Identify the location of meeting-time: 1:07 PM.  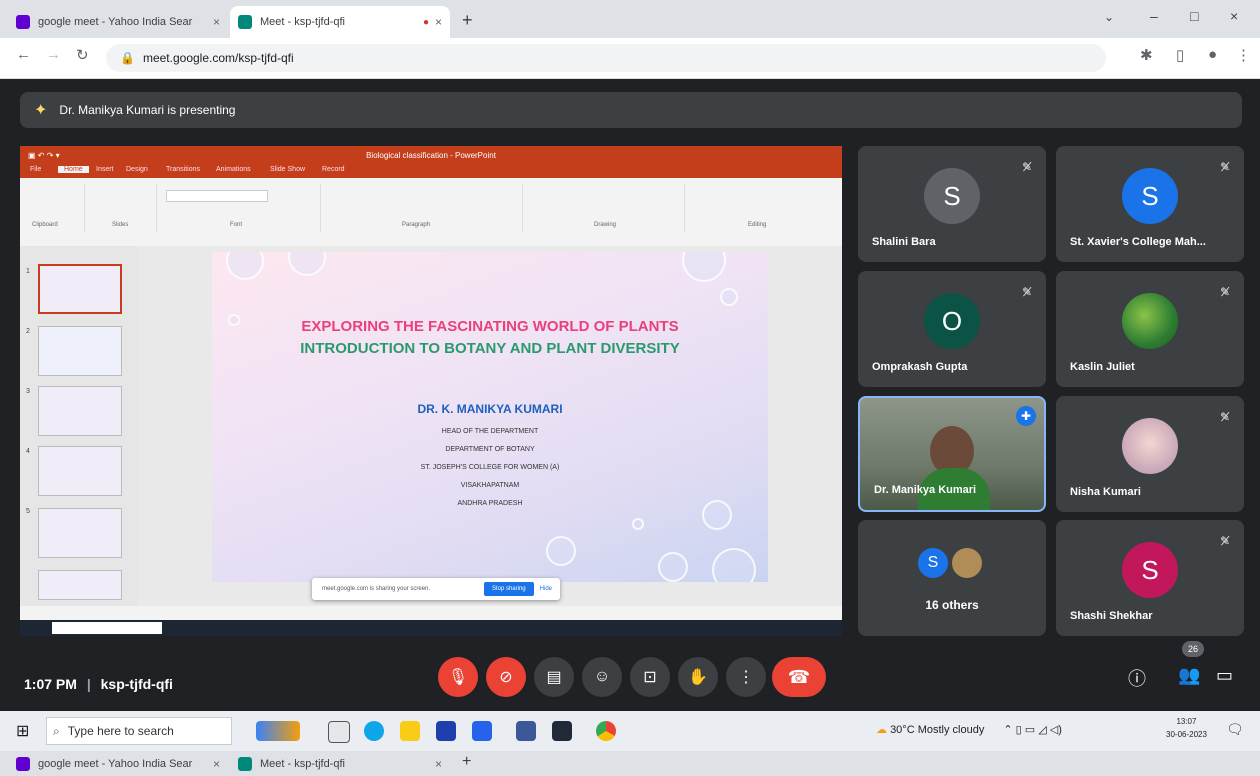
(50, 684).